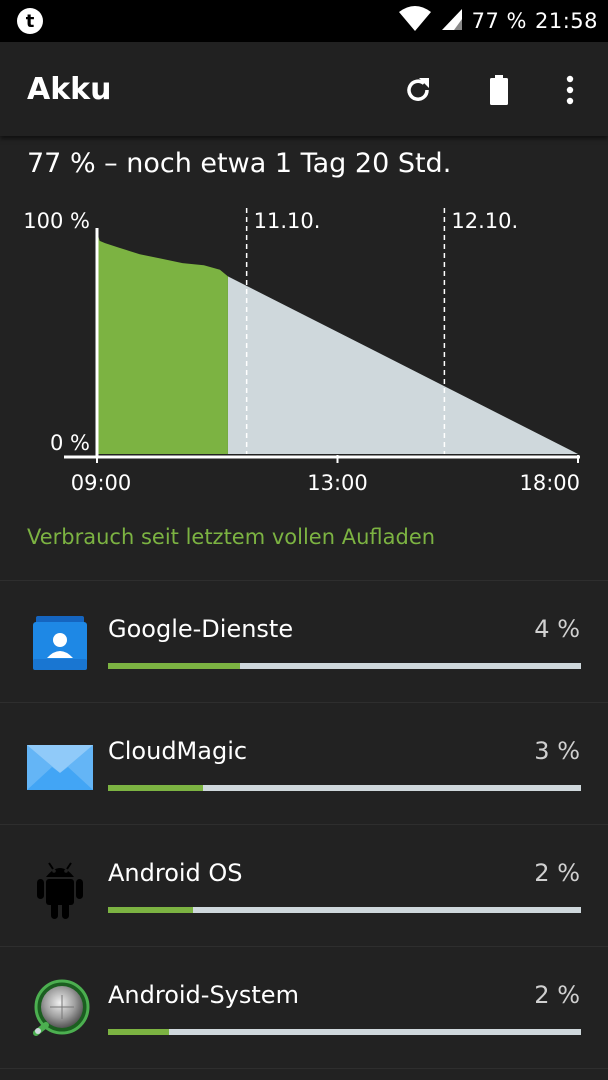 Image resolution: width=608 pixels, height=1080 pixels. I want to click on x-tick-label: 18:00, so click(549, 483).